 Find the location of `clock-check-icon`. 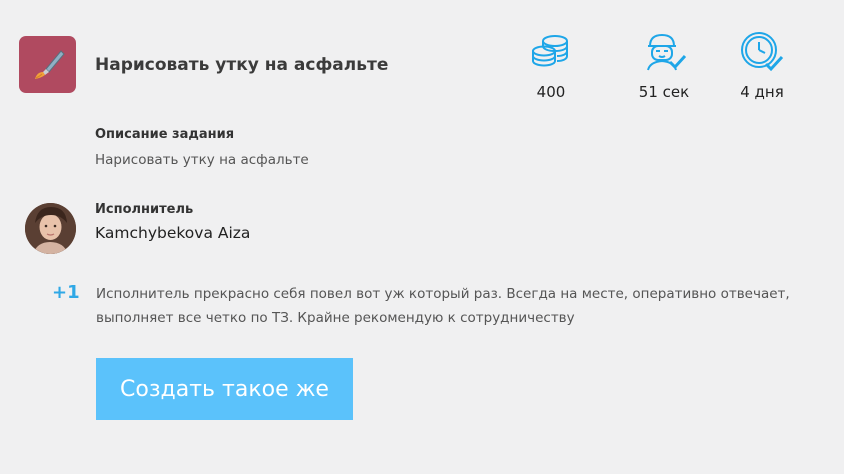

clock-check-icon is located at coordinates (762, 52).